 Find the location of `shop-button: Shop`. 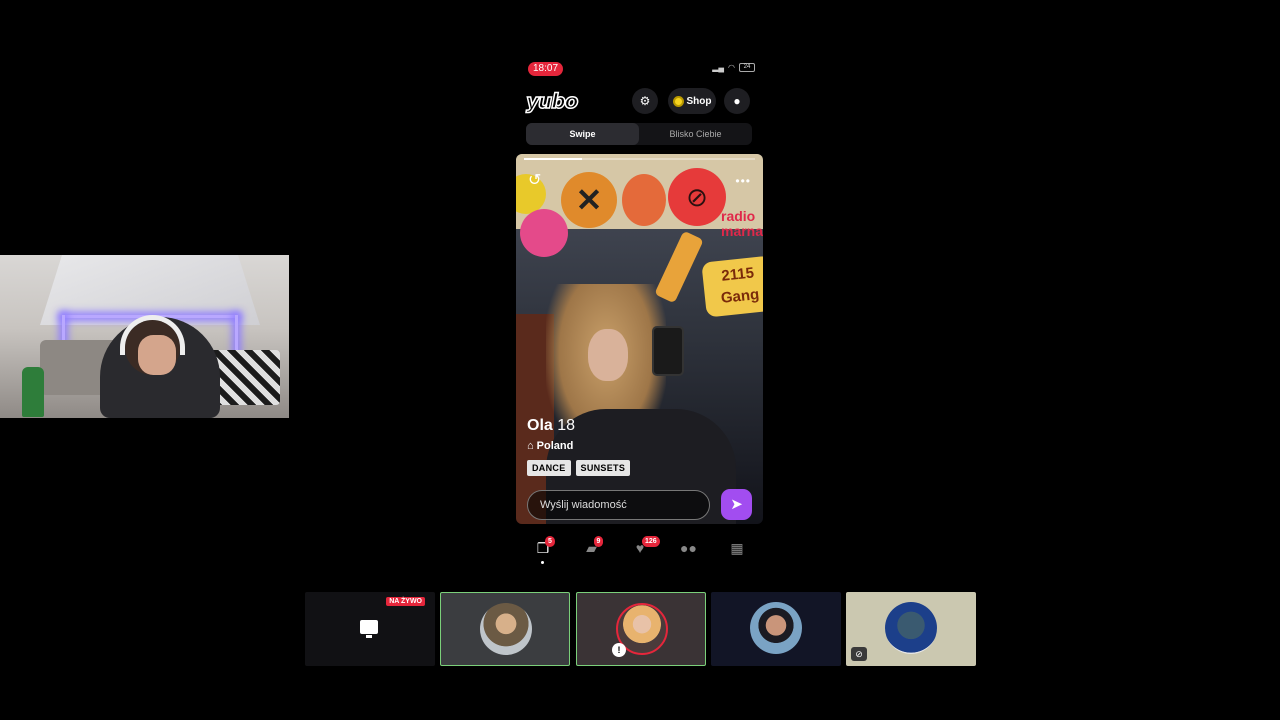

shop-button: Shop is located at coordinates (692, 101).